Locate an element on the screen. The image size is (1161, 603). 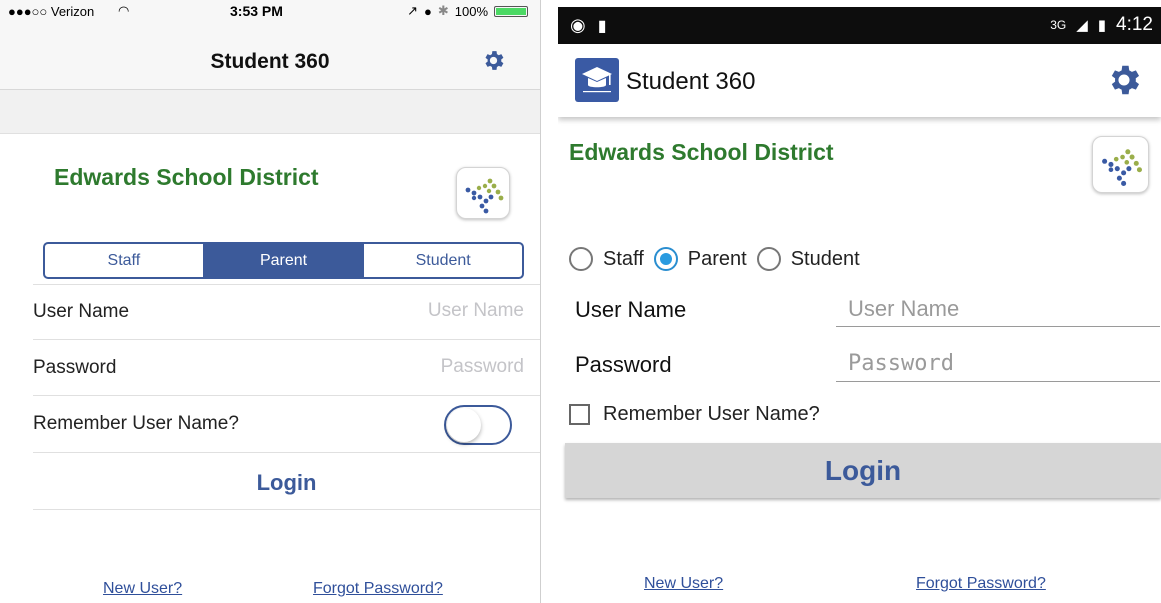
bluetooth-icon: ✱ is located at coordinates (443, 10).